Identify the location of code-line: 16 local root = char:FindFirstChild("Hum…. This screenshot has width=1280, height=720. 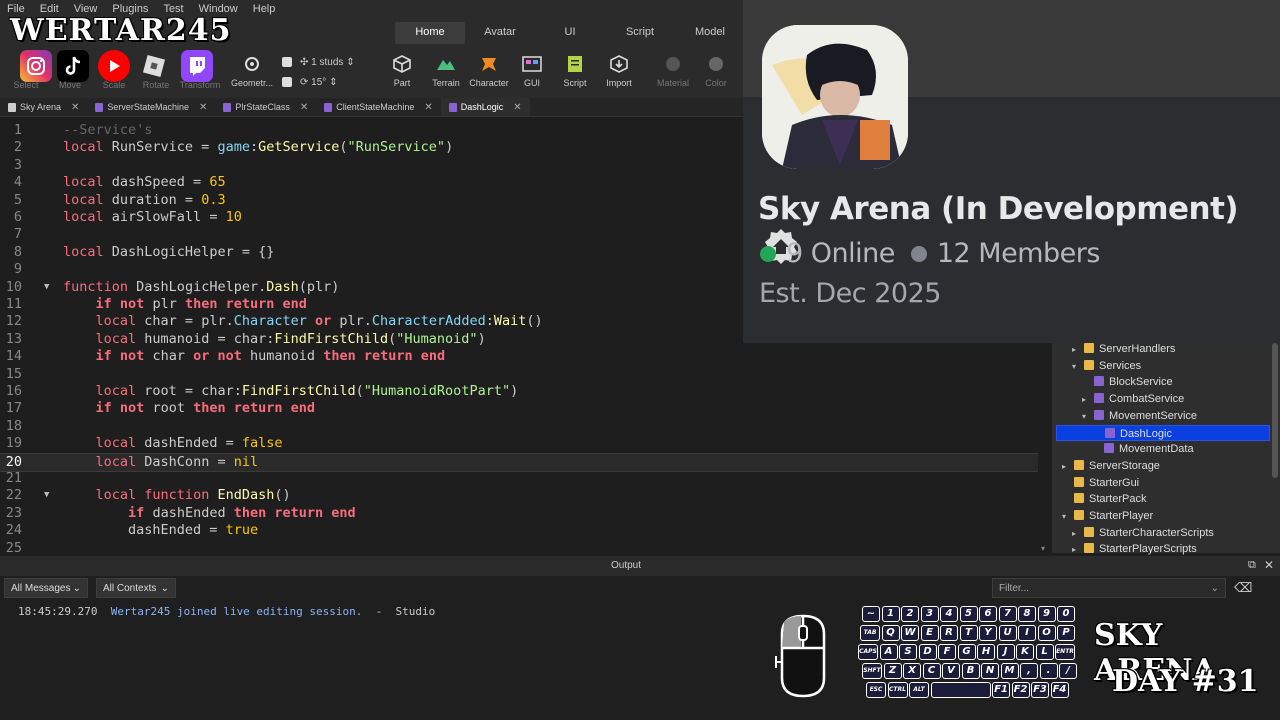
(519, 391).